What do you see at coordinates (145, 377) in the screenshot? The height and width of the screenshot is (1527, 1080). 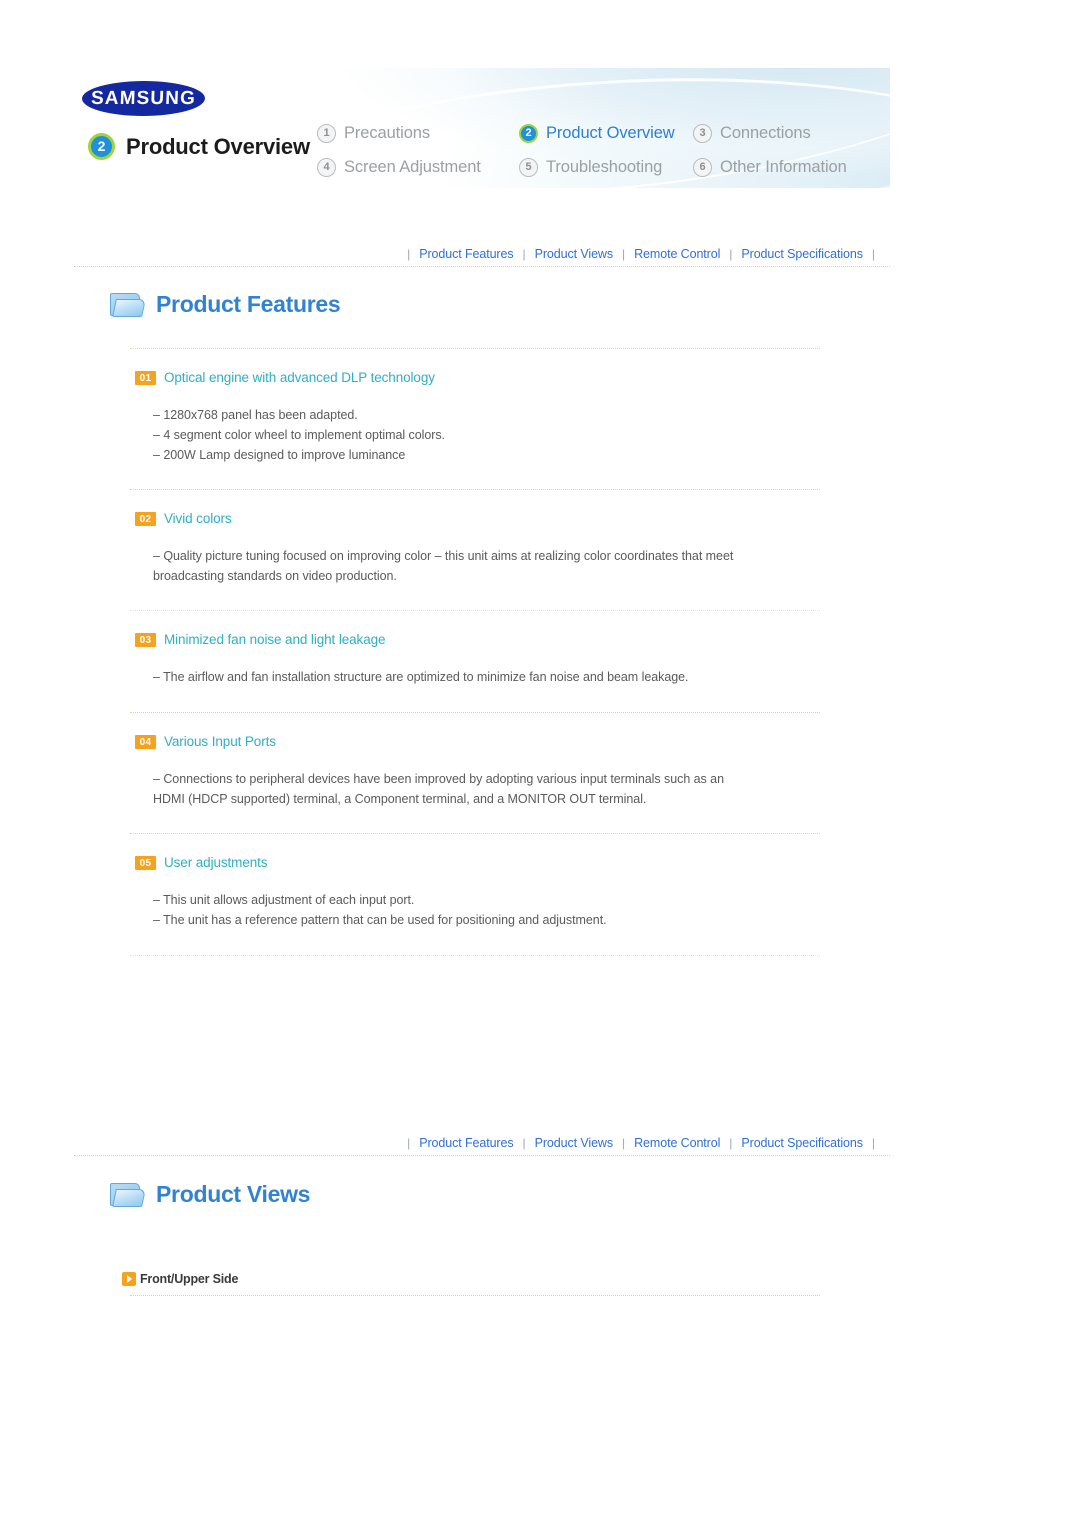 I see `feature-number-badge: 01` at bounding box center [145, 377].